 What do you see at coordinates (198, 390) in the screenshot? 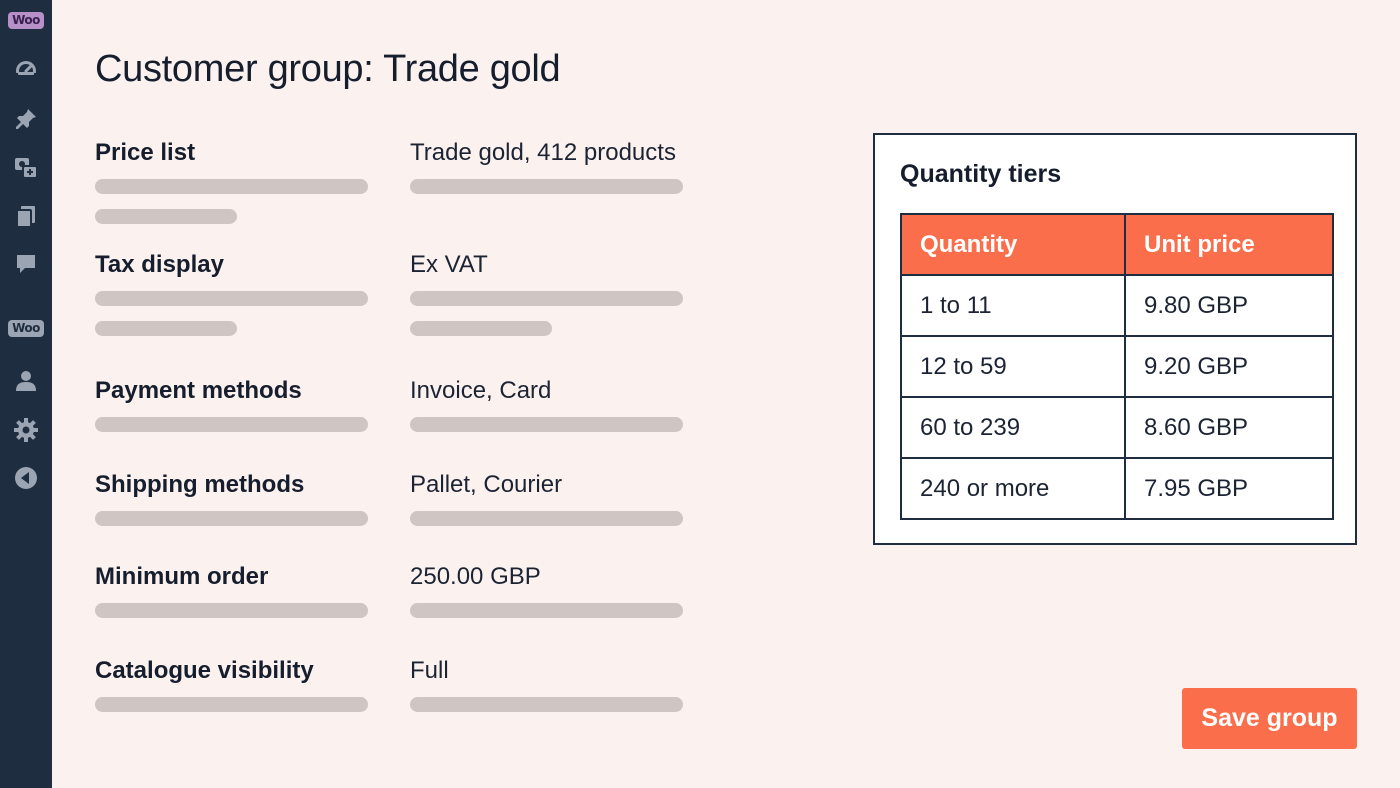
I see `payment-methods-label: Payment methods` at bounding box center [198, 390].